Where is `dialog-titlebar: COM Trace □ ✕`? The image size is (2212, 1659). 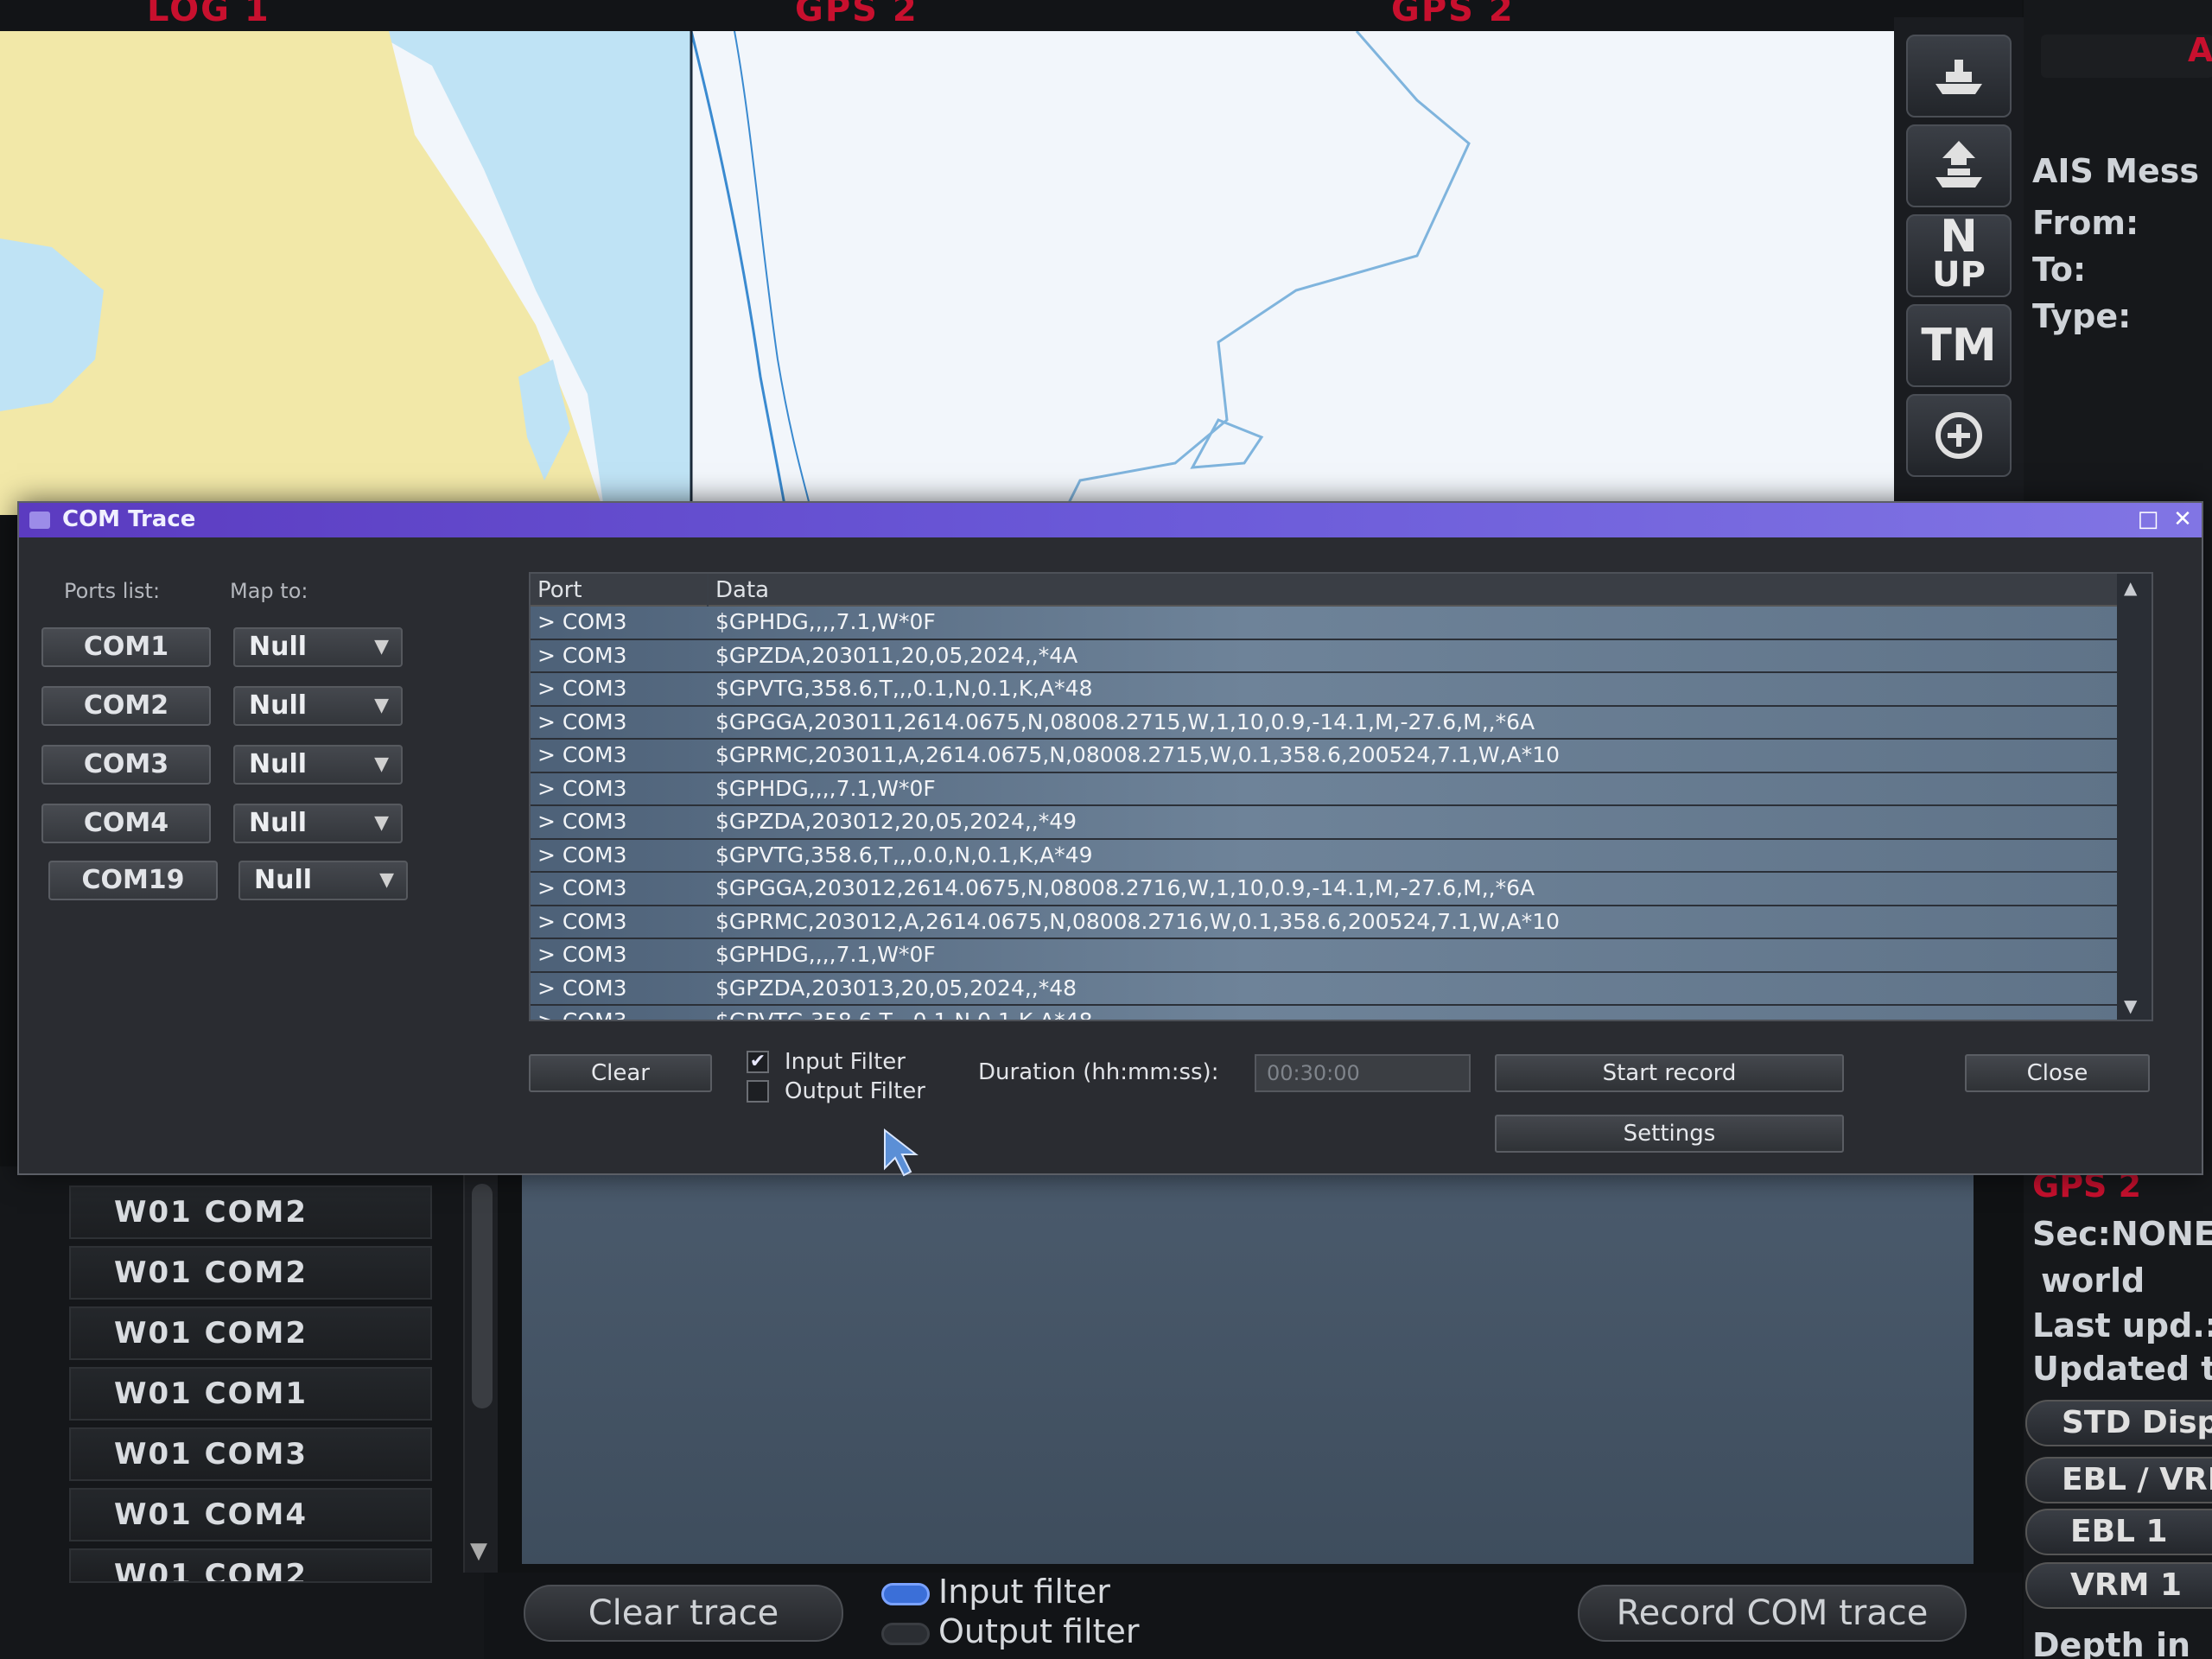 dialog-titlebar: COM Trace □ ✕ is located at coordinates (1110, 520).